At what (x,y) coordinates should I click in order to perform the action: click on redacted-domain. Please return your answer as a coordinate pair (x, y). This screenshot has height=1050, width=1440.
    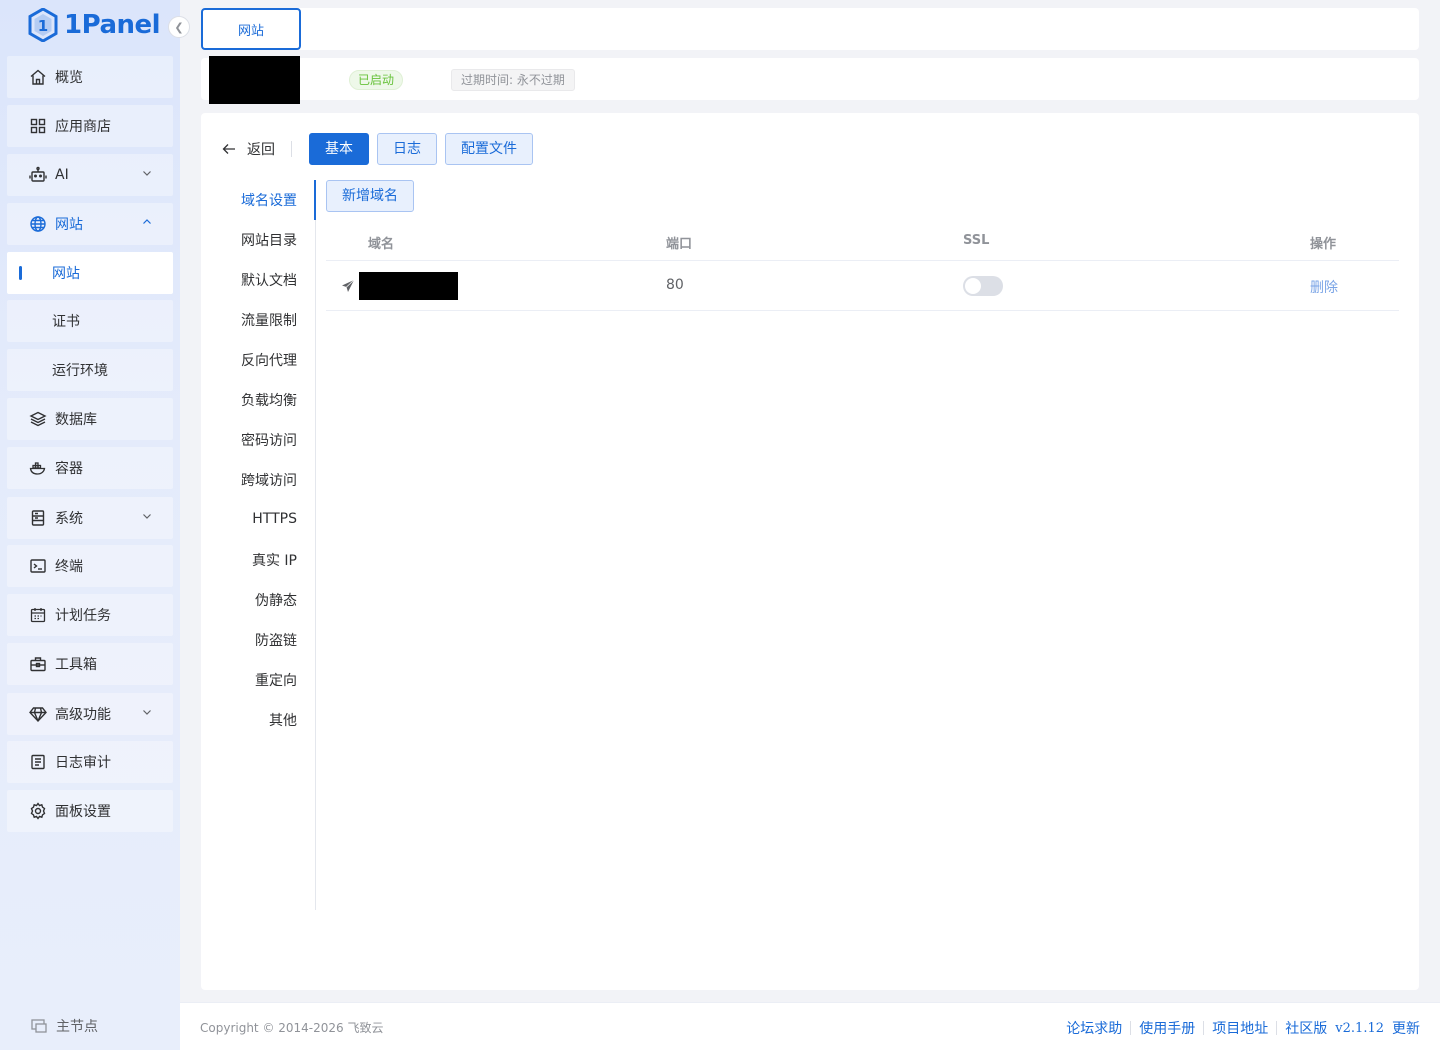
    Looking at the image, I should click on (408, 286).